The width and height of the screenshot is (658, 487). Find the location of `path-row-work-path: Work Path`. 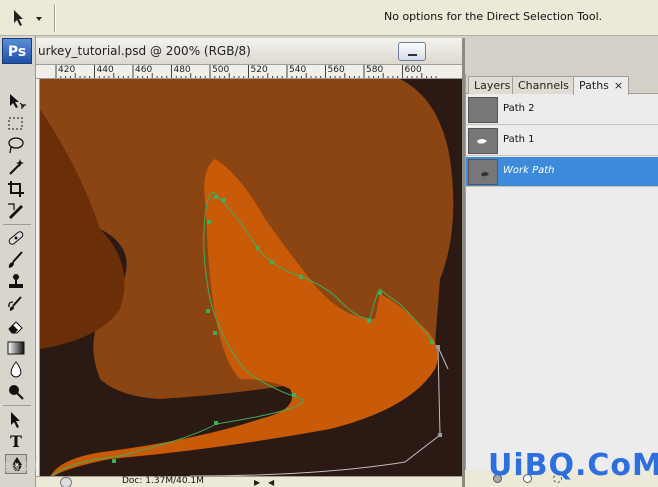

path-row-work-path: Work Path is located at coordinates (562, 172).